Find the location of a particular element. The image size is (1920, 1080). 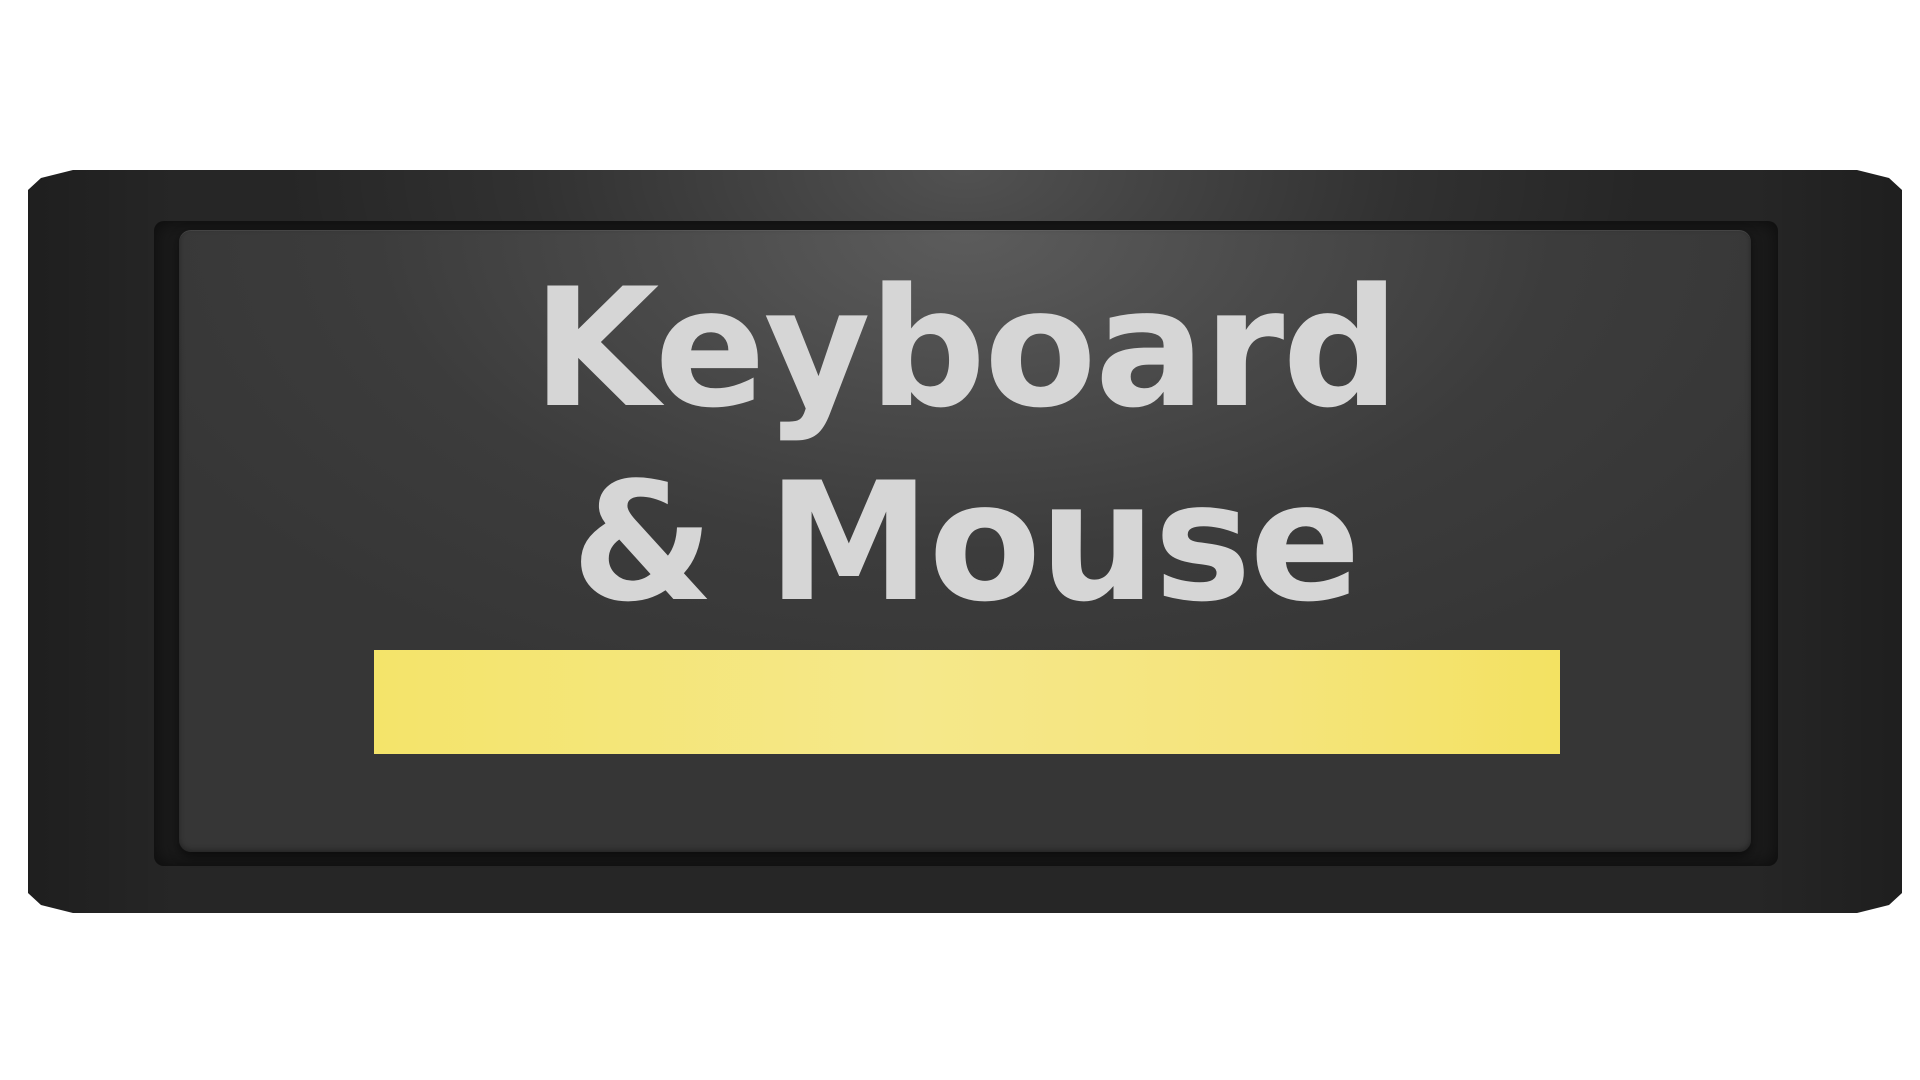

indicator-bar is located at coordinates (967, 702).